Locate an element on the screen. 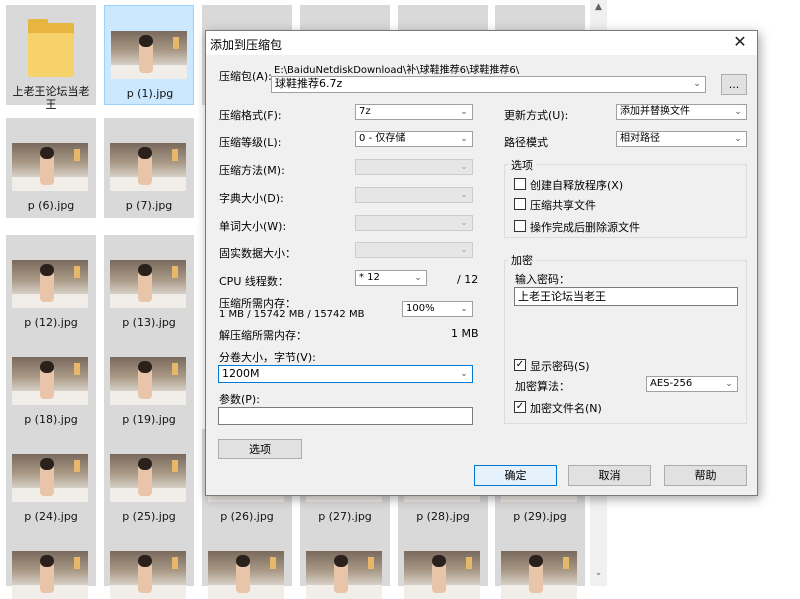 The width and height of the screenshot is (800, 599). archive-name-value: 球鞋推荐6.7z is located at coordinates (309, 83).